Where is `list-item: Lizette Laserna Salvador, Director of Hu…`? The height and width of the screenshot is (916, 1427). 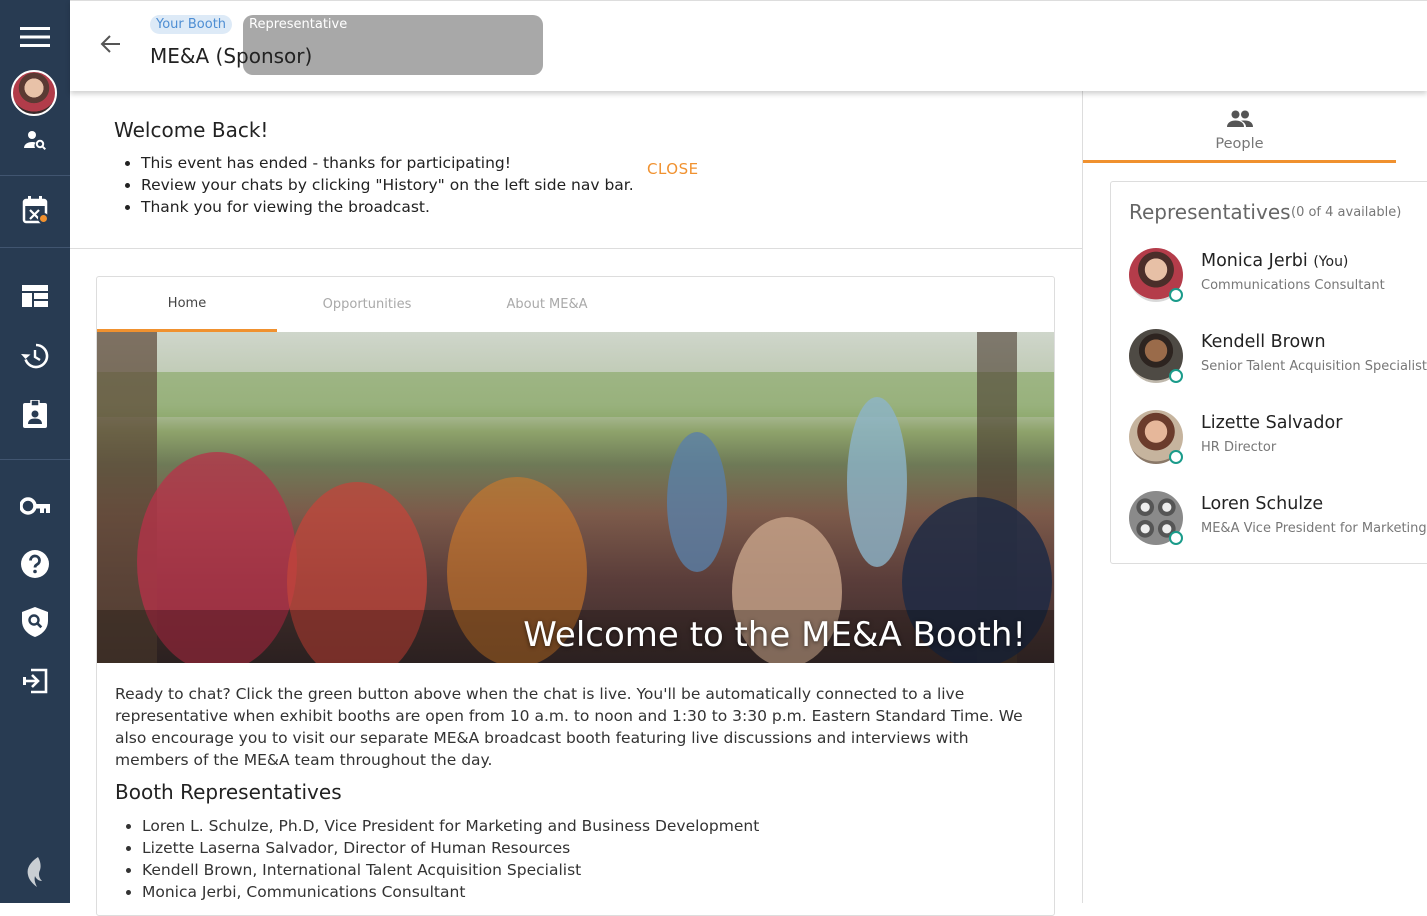
list-item: Lizette Laserna Salvador, Director of Hu… is located at coordinates (450, 848).